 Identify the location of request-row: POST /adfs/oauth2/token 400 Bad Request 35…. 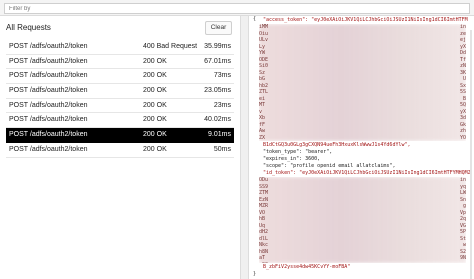
(120, 47).